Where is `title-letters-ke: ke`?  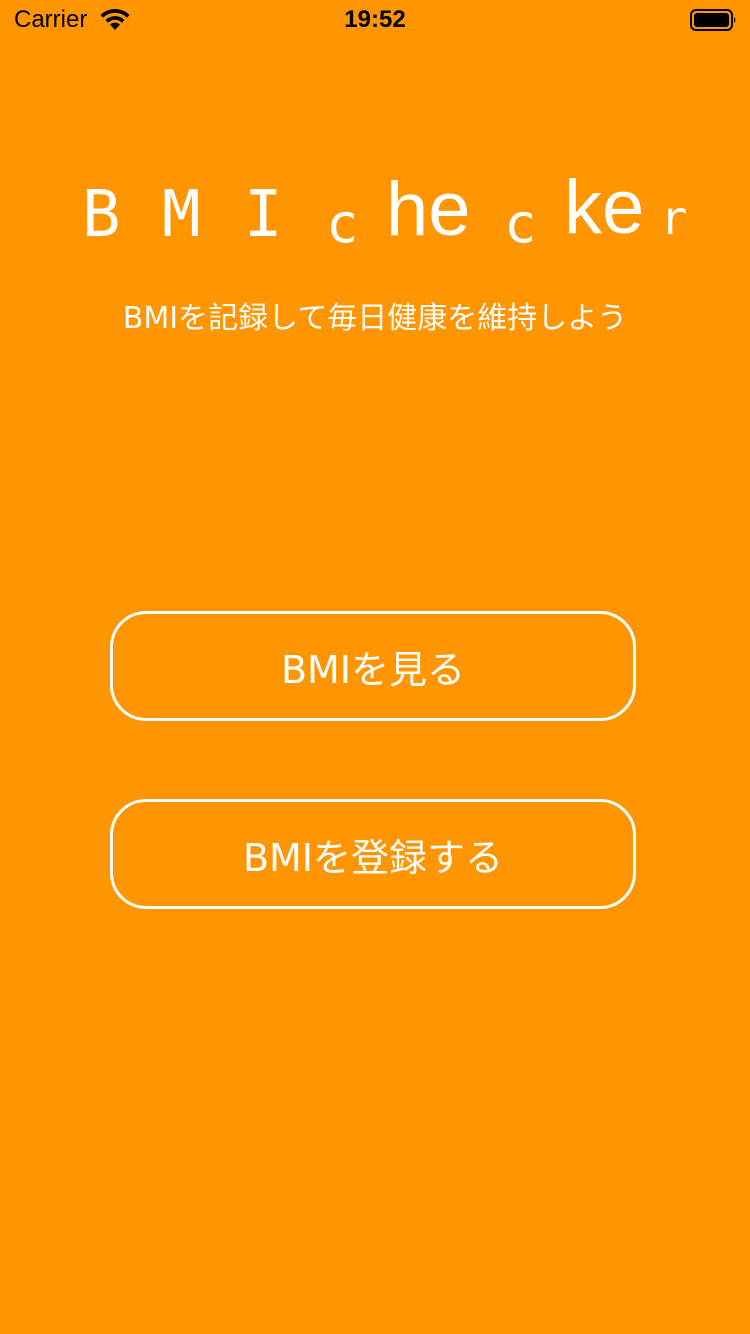
title-letters-ke: ke is located at coordinates (604, 207).